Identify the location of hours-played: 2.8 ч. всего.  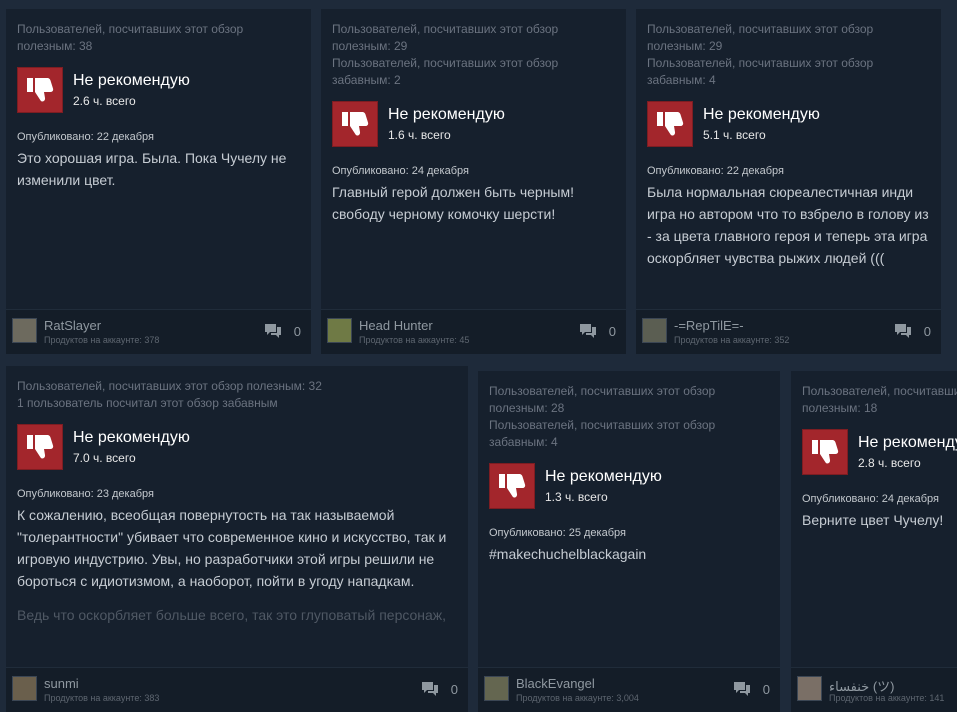
(889, 463).